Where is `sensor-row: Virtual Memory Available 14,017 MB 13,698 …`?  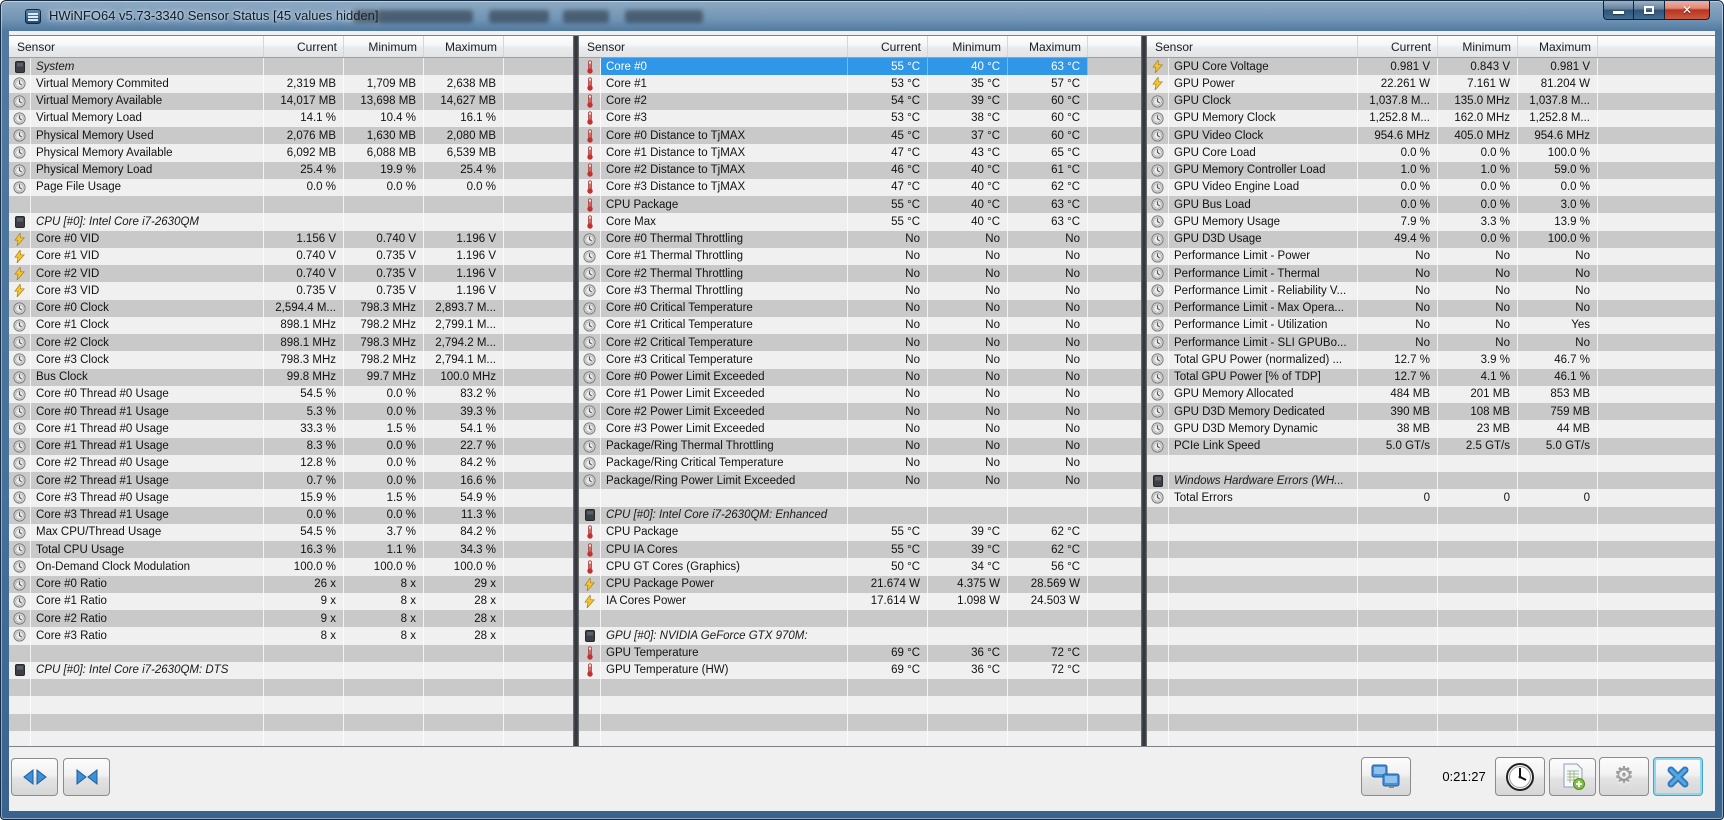
sensor-row: Virtual Memory Available 14,017 MB 13,698 … is located at coordinates (291, 101).